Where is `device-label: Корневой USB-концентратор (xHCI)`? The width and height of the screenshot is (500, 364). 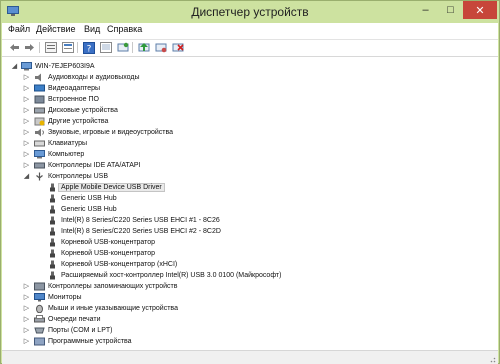 device-label: Корневой USB-концентратор (xHCI) is located at coordinates (119, 264).